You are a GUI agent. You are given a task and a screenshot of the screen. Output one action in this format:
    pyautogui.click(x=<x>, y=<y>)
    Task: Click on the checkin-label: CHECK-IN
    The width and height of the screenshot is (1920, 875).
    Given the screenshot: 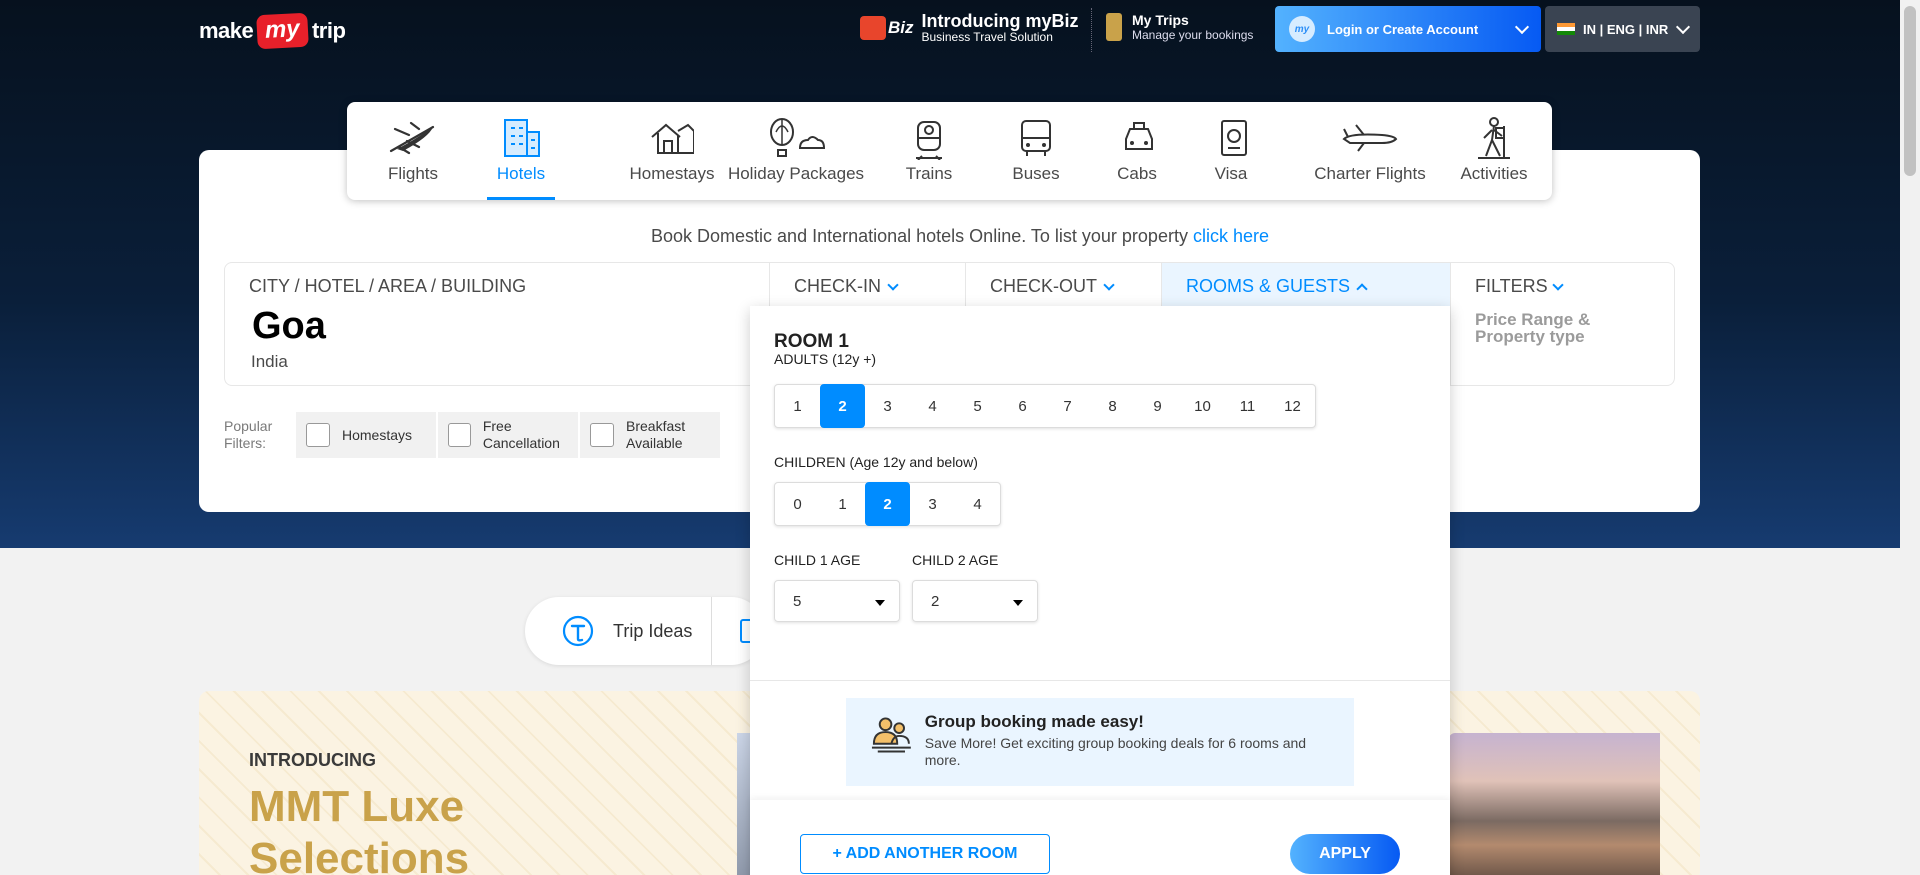 What is the action you would take?
    pyautogui.click(x=846, y=286)
    